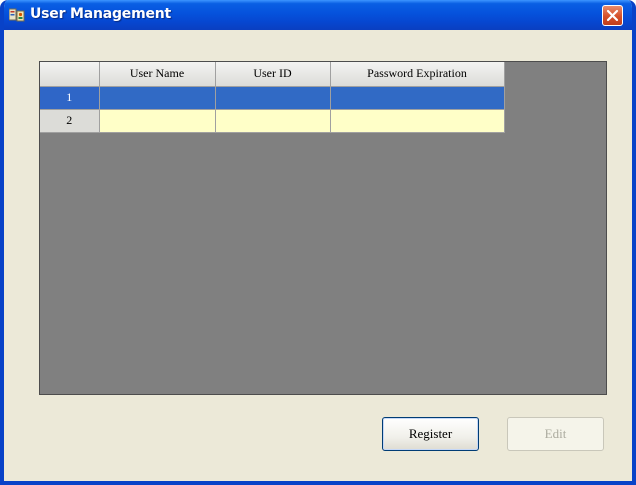 This screenshot has width=636, height=485. What do you see at coordinates (70, 74) in the screenshot?
I see `corner-header-cell` at bounding box center [70, 74].